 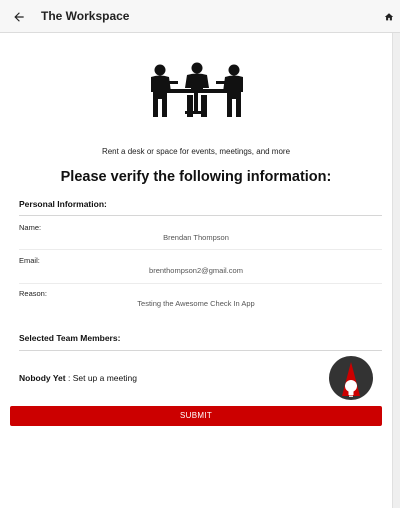 What do you see at coordinates (200, 350) in the screenshot?
I see `team-members-divider` at bounding box center [200, 350].